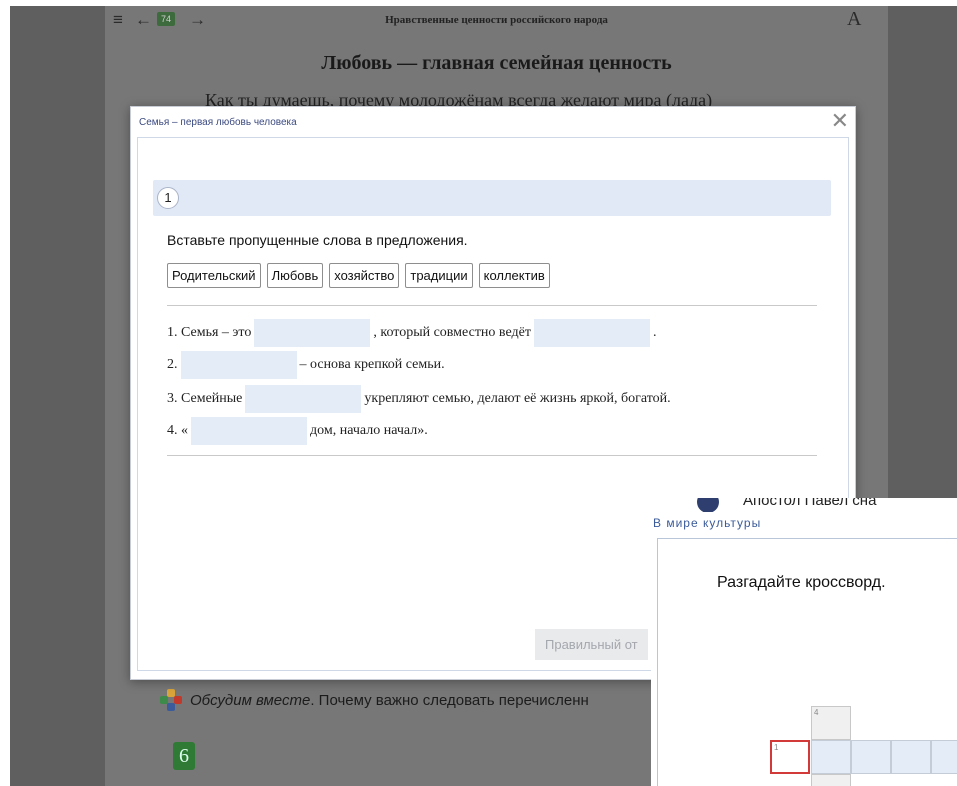 This screenshot has height=786, width=957. Describe the element at coordinates (496, 63) in the screenshot. I see `chapter-title: Любовь — главная семейная ценность` at that location.